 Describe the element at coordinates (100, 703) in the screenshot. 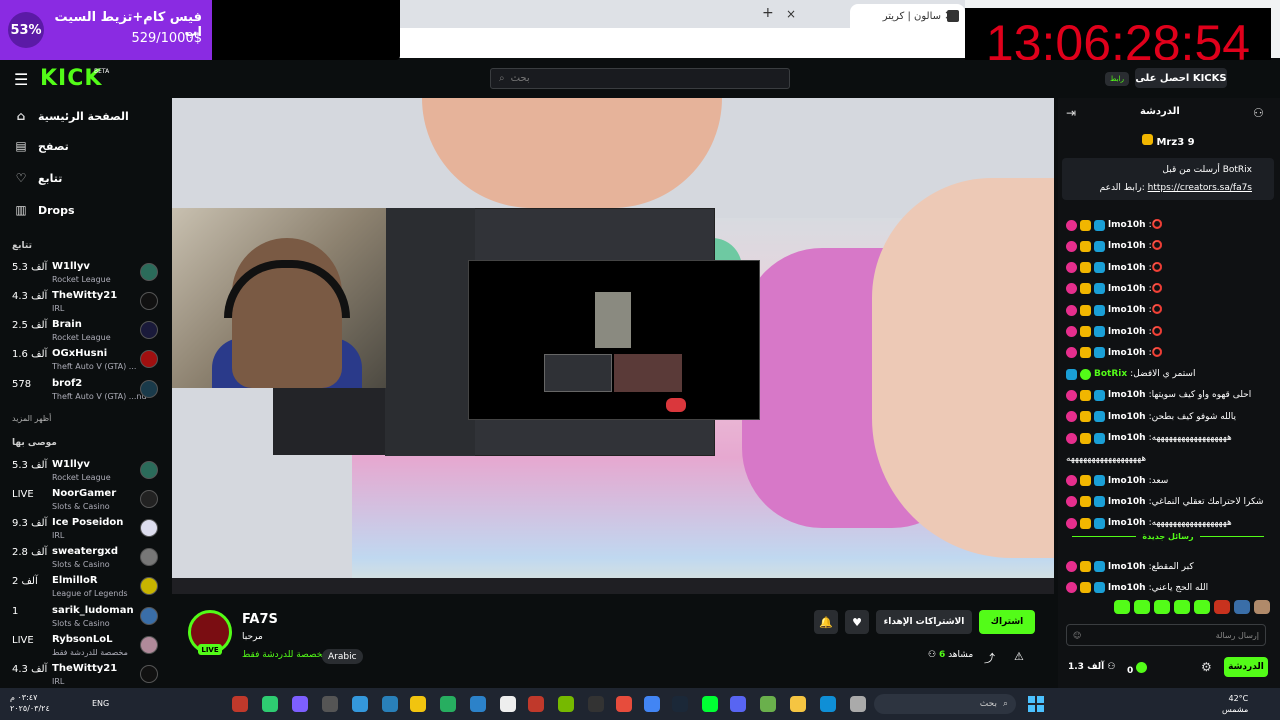

I see `language-indicator: ENG` at that location.